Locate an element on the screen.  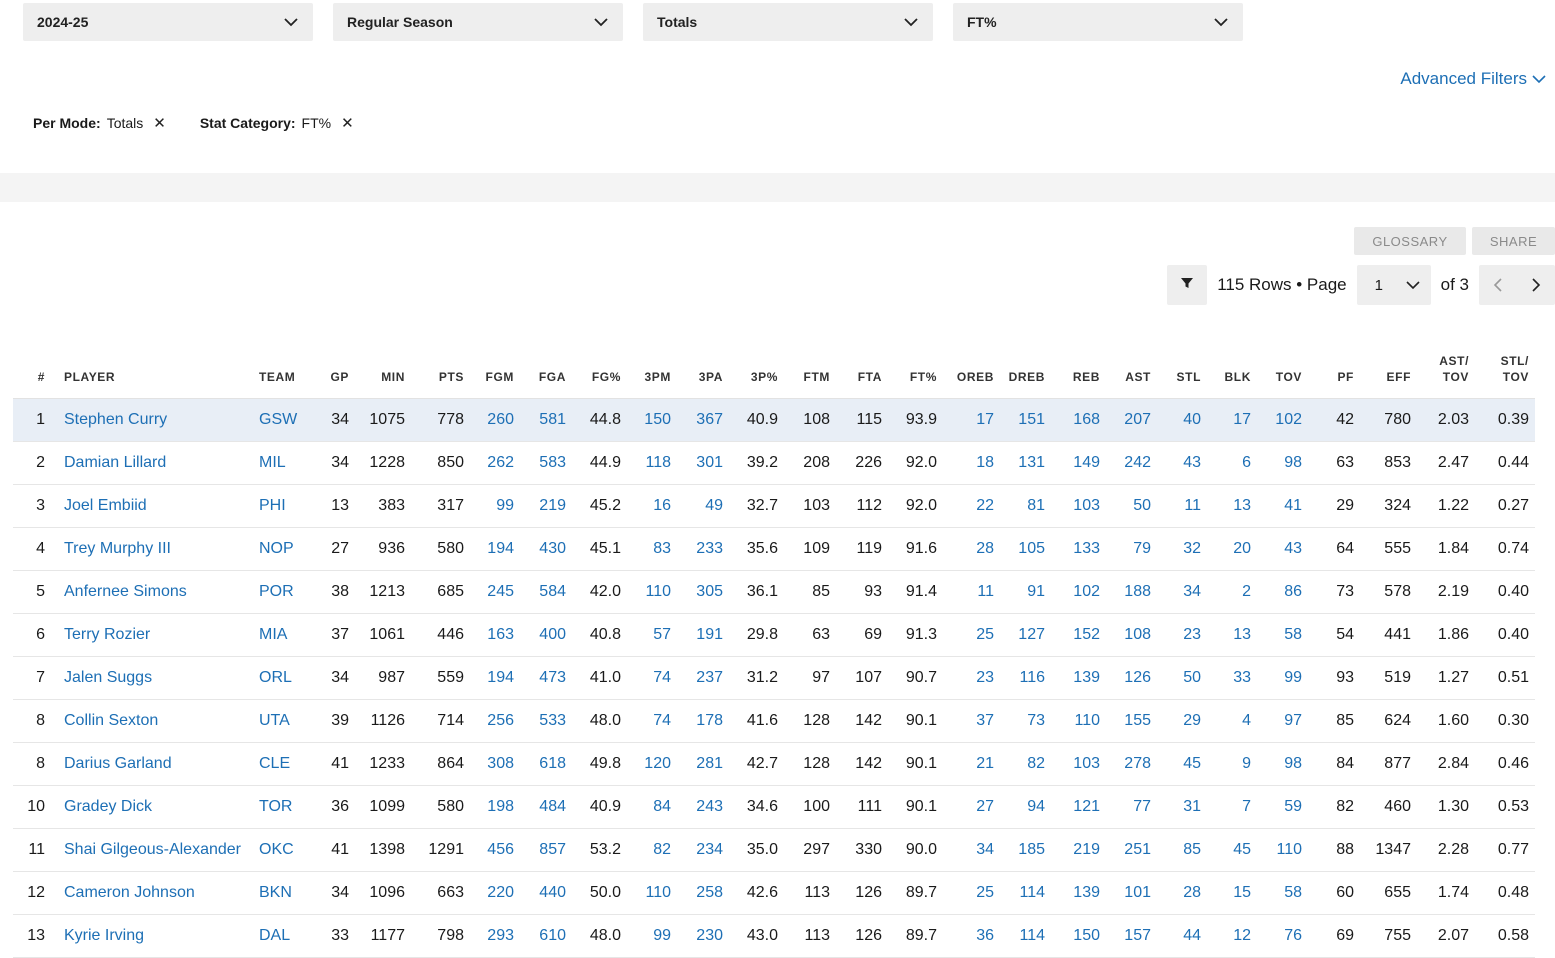
cell-ast: 207 is located at coordinates (1131, 420).